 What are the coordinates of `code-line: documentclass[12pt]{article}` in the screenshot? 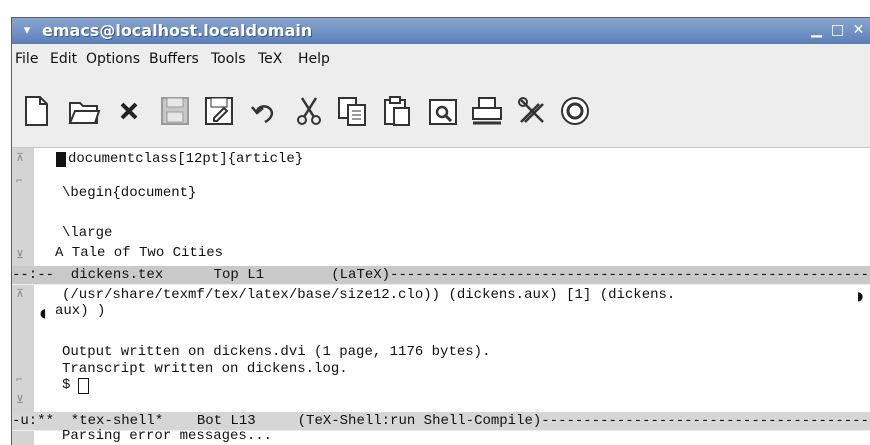 It's located at (185, 159).